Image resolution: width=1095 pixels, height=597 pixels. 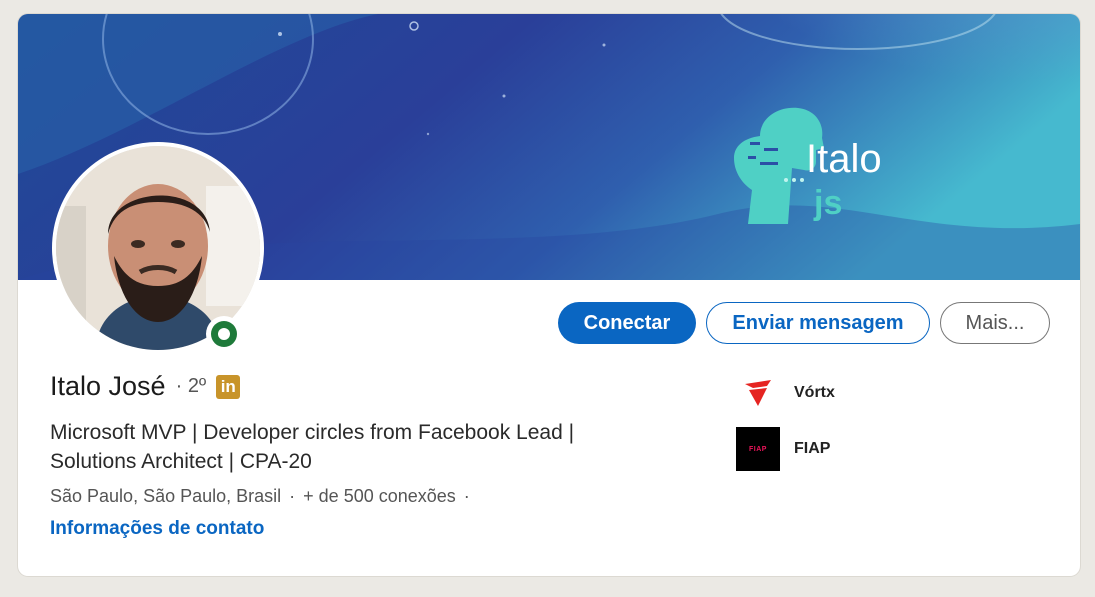 I want to click on profile-location: São Paulo, São Paulo, Brasil, so click(x=166, y=496).